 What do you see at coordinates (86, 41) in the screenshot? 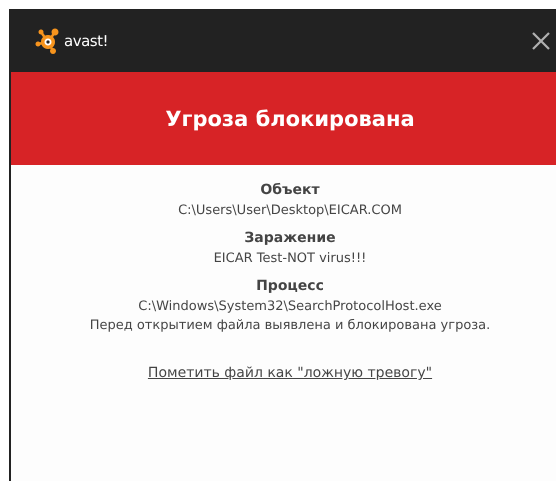
I see `logo-text: avast!` at bounding box center [86, 41].